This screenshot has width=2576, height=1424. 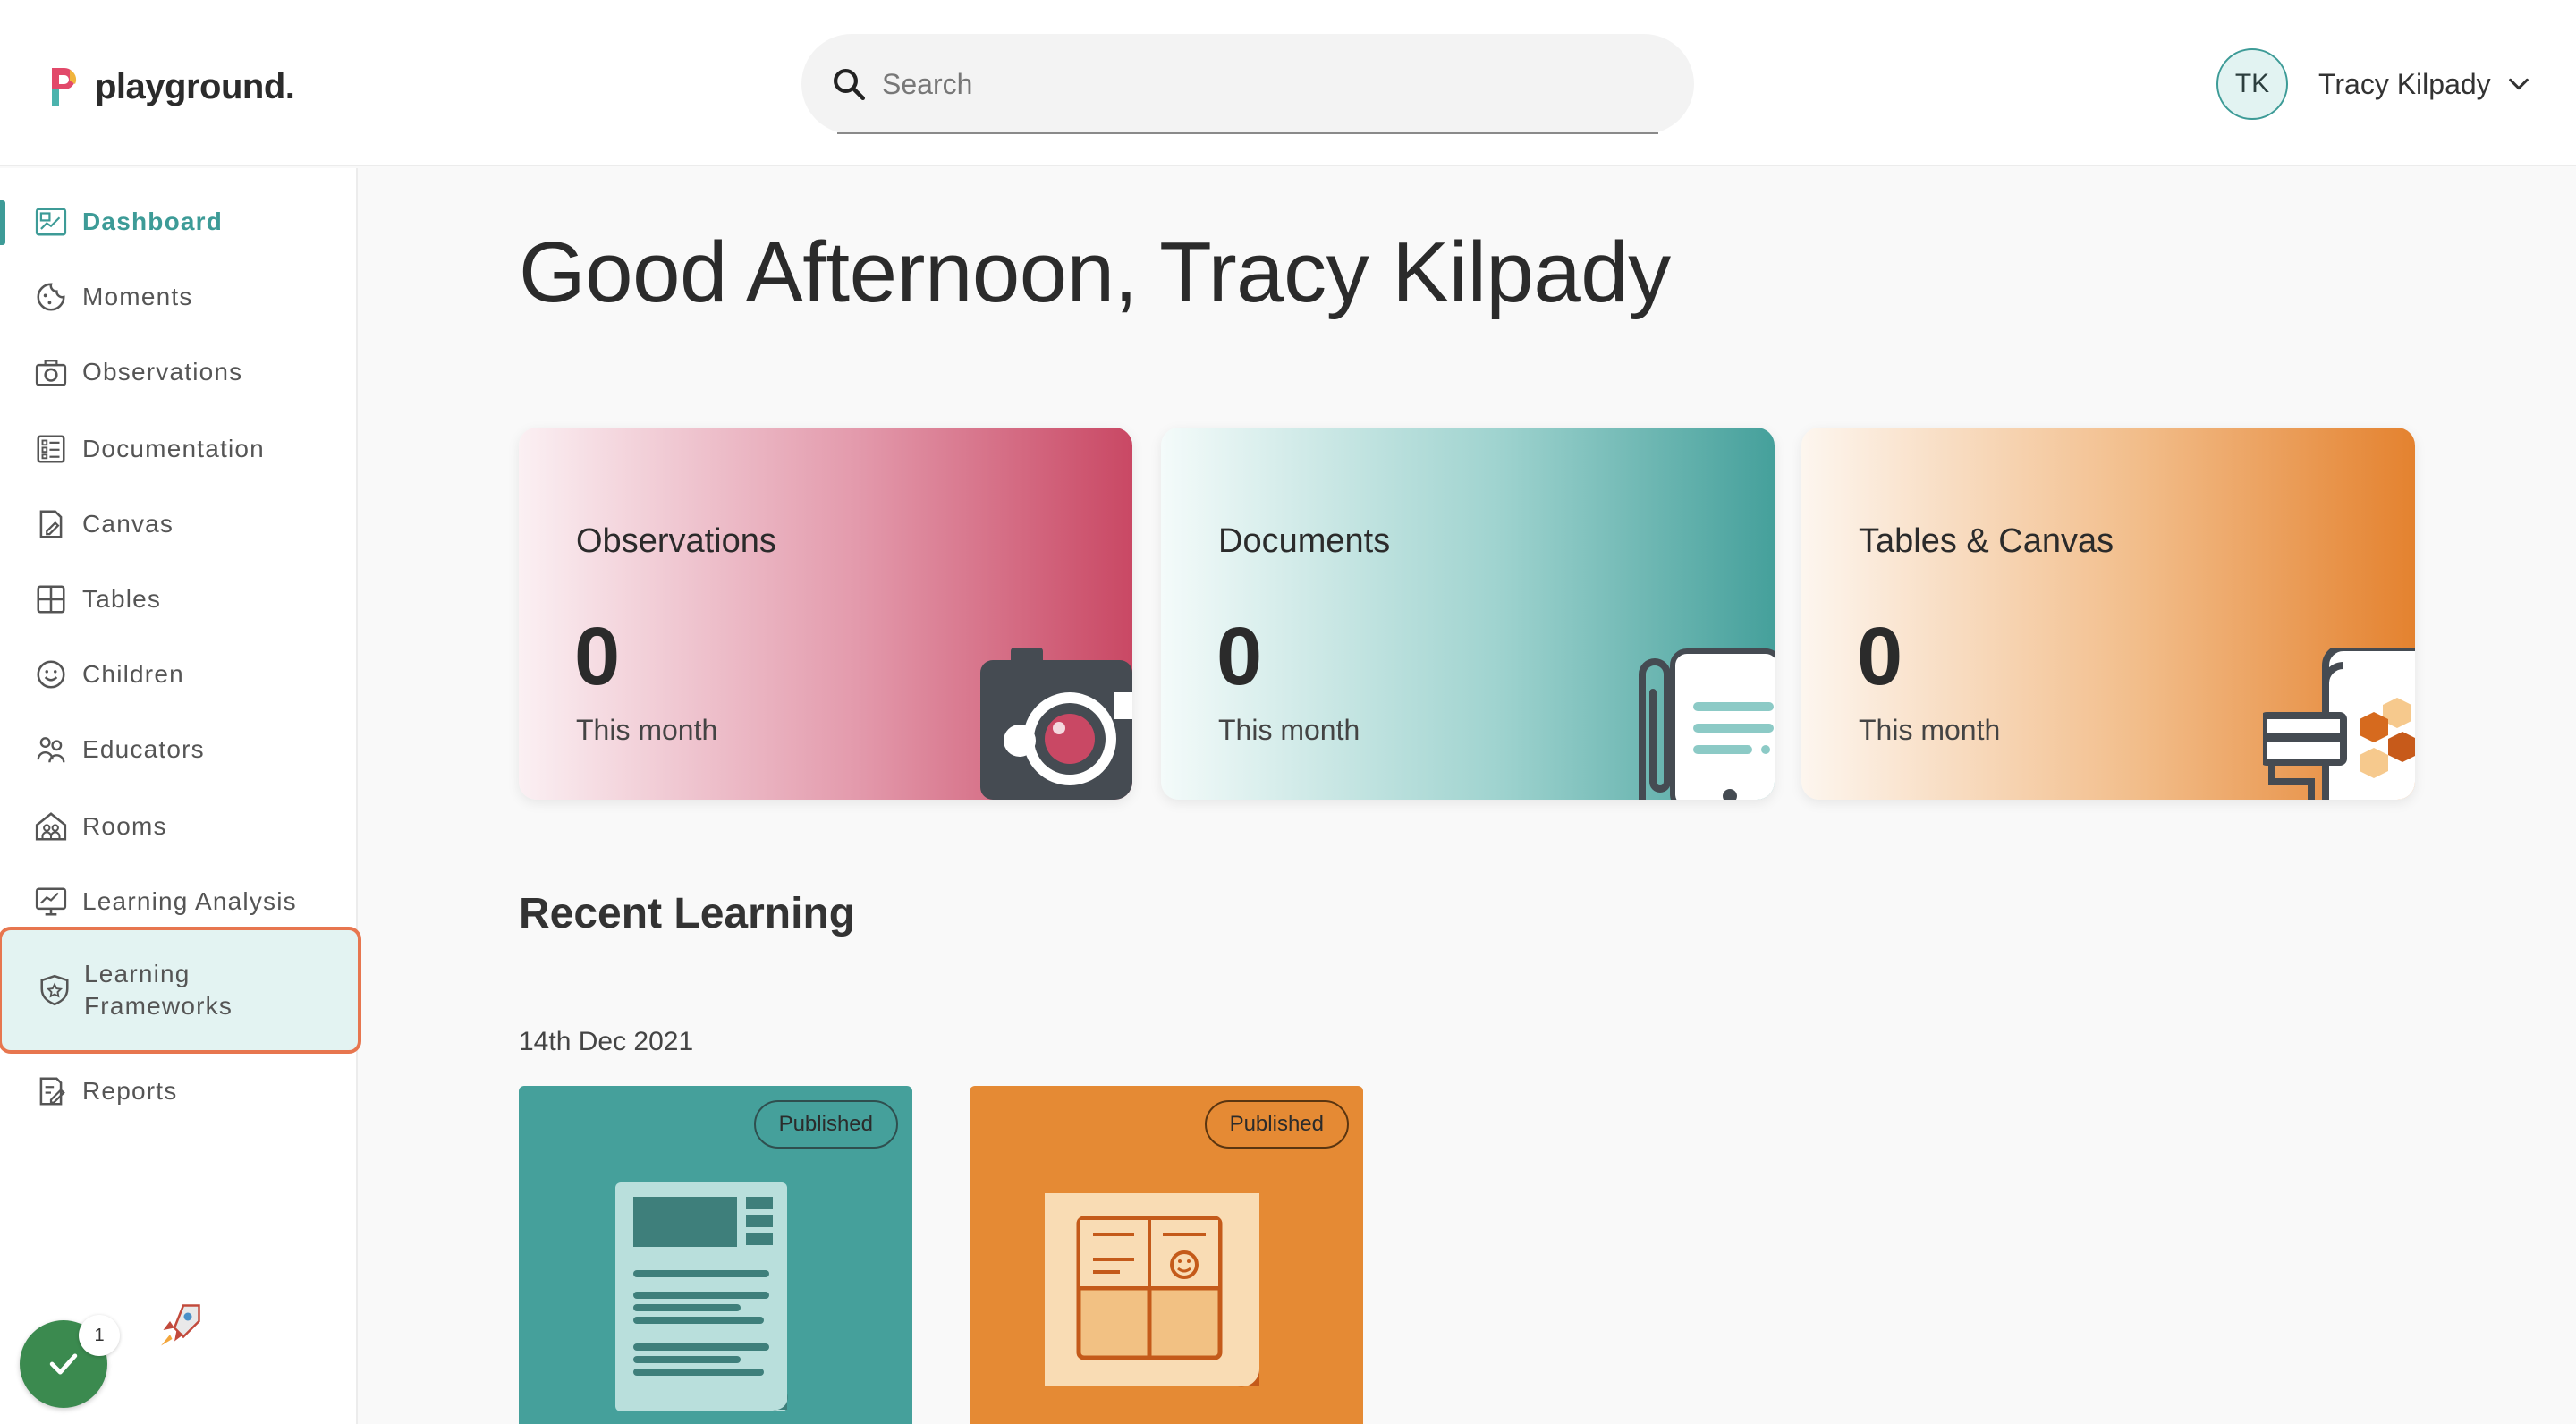 What do you see at coordinates (52, 1091) in the screenshot?
I see `reports-icon` at bounding box center [52, 1091].